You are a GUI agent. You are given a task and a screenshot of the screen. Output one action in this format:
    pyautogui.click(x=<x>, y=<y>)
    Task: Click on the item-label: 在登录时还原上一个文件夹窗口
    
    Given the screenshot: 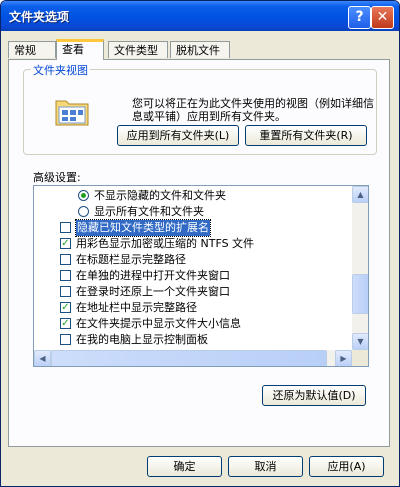 What is the action you would take?
    pyautogui.click(x=153, y=291)
    